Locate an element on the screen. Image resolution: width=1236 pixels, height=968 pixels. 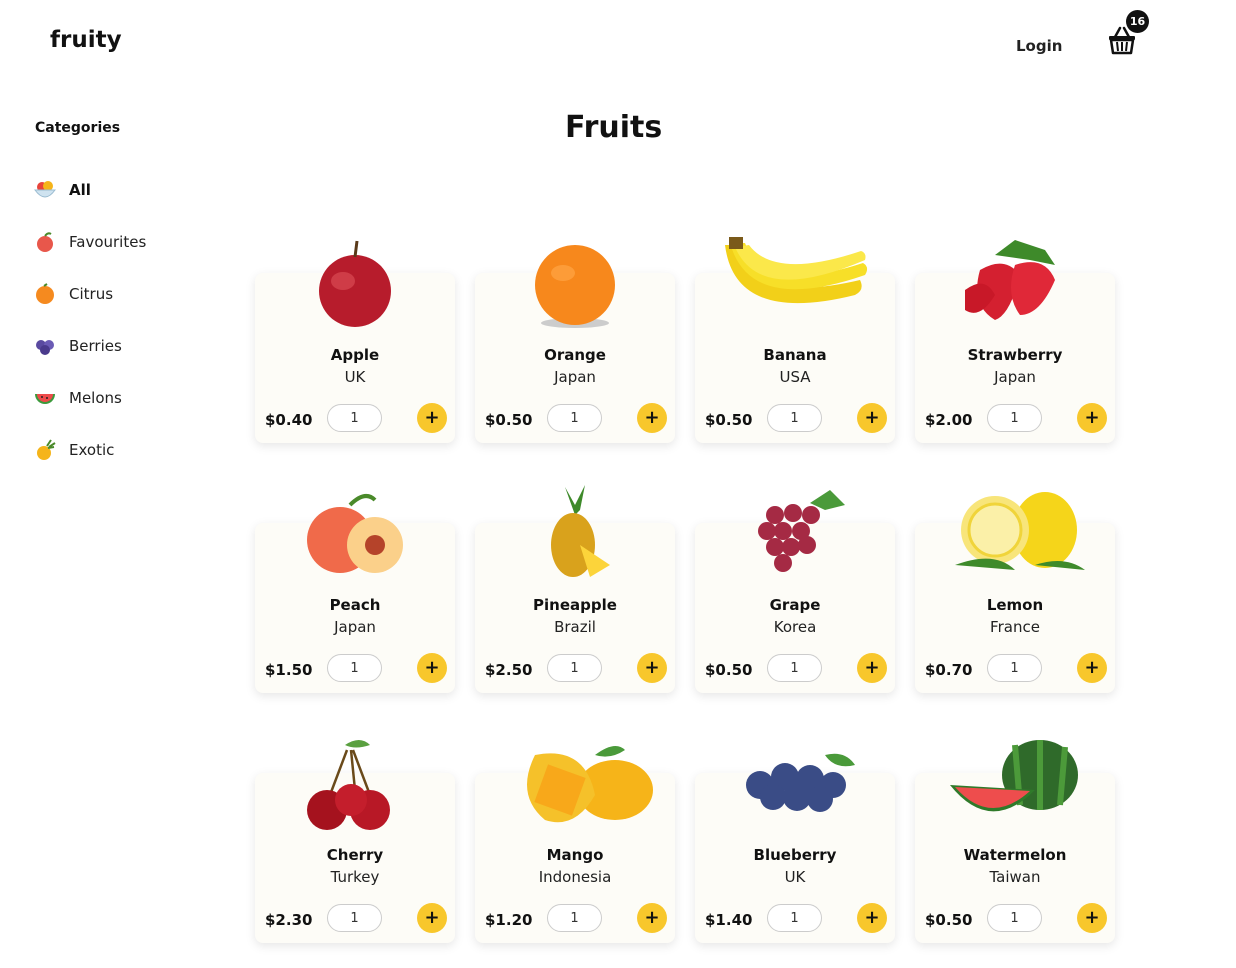
product-name: Peach is located at coordinates (355, 605).